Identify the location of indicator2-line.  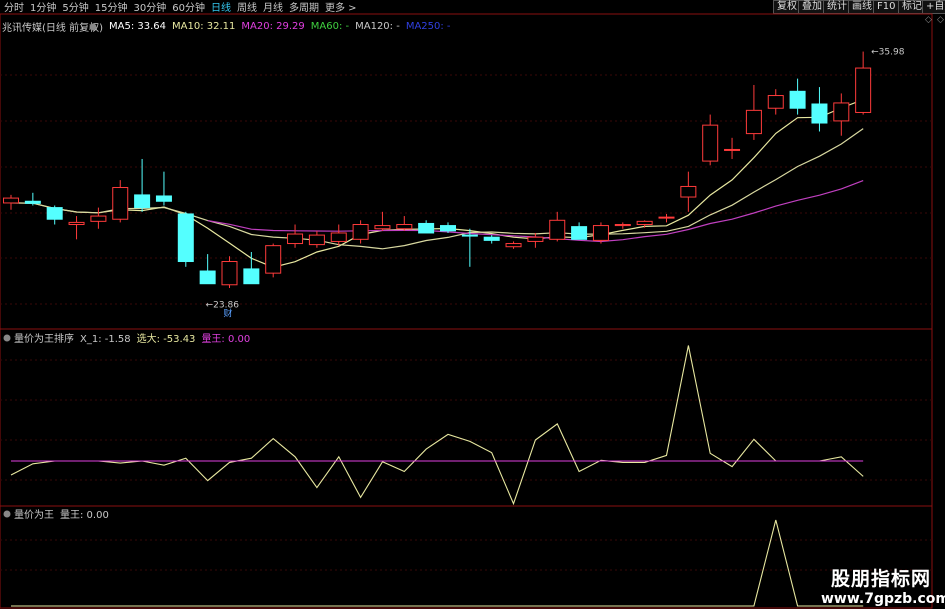
(437, 563).